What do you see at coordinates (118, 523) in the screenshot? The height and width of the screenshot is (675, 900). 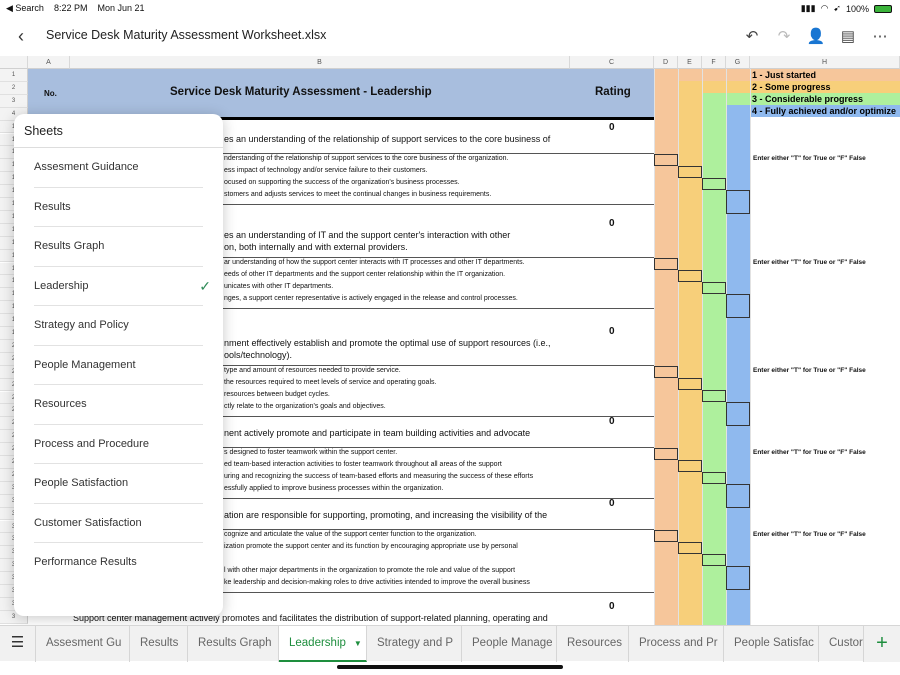 I see `sheet-list-item: Customer Satisfaction` at bounding box center [118, 523].